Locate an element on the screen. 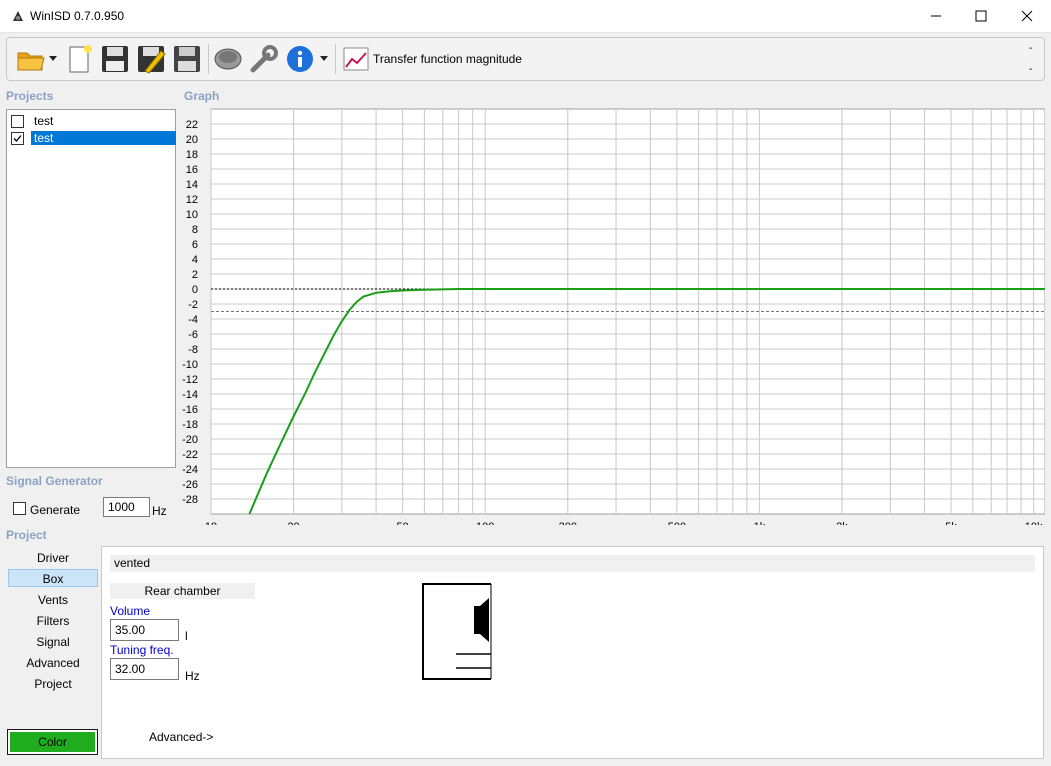  tuning-freq-unit: Hz is located at coordinates (192, 676).